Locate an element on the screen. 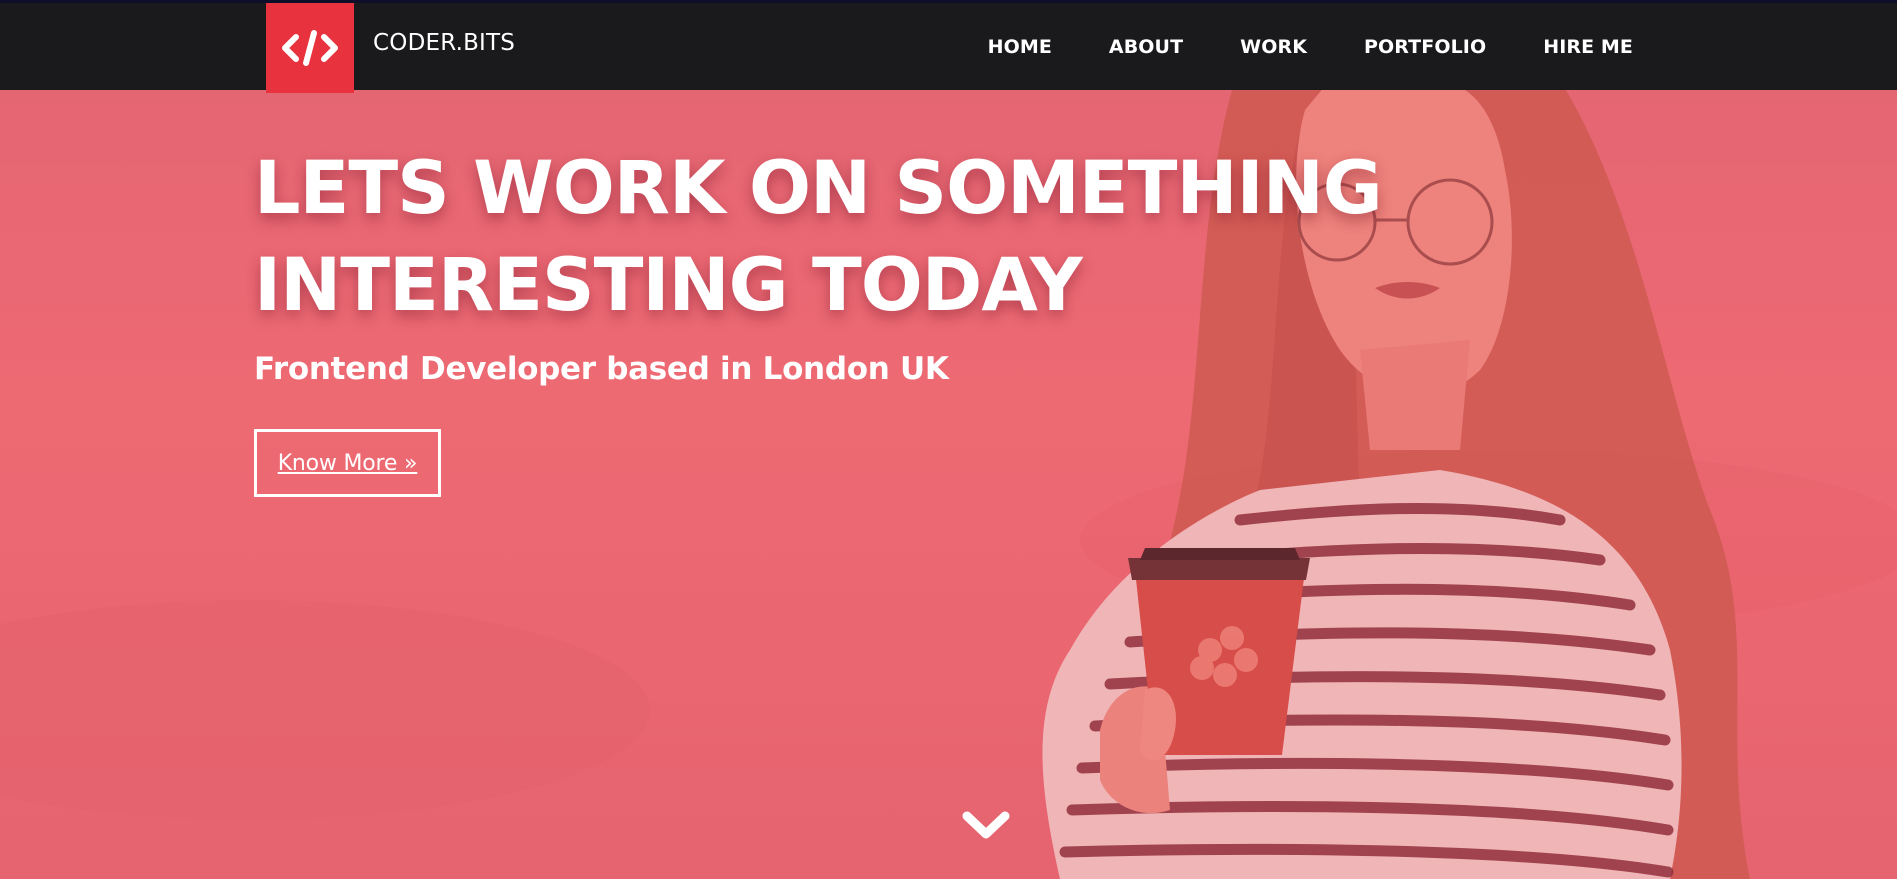 The width and height of the screenshot is (1897, 879). nav-hire-me: HIRE ME is located at coordinates (1588, 47).